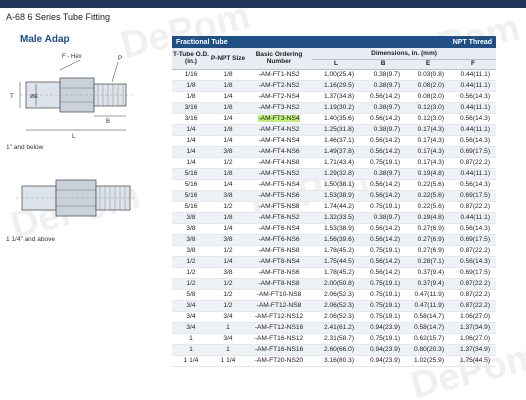 The image size is (526, 400). I want to click on cell-ordering-number: -AM-FT8-NS4, so click(279, 262).